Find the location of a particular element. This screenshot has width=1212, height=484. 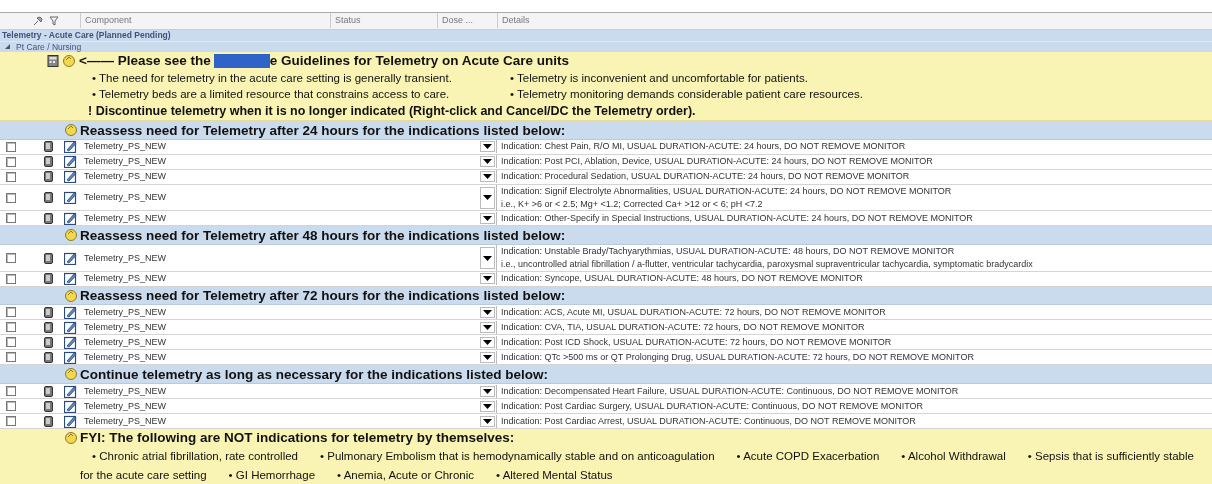

bullet-text: • The need for telemetry in the acute care setting is generally transient. is located at coordinates (272, 78).